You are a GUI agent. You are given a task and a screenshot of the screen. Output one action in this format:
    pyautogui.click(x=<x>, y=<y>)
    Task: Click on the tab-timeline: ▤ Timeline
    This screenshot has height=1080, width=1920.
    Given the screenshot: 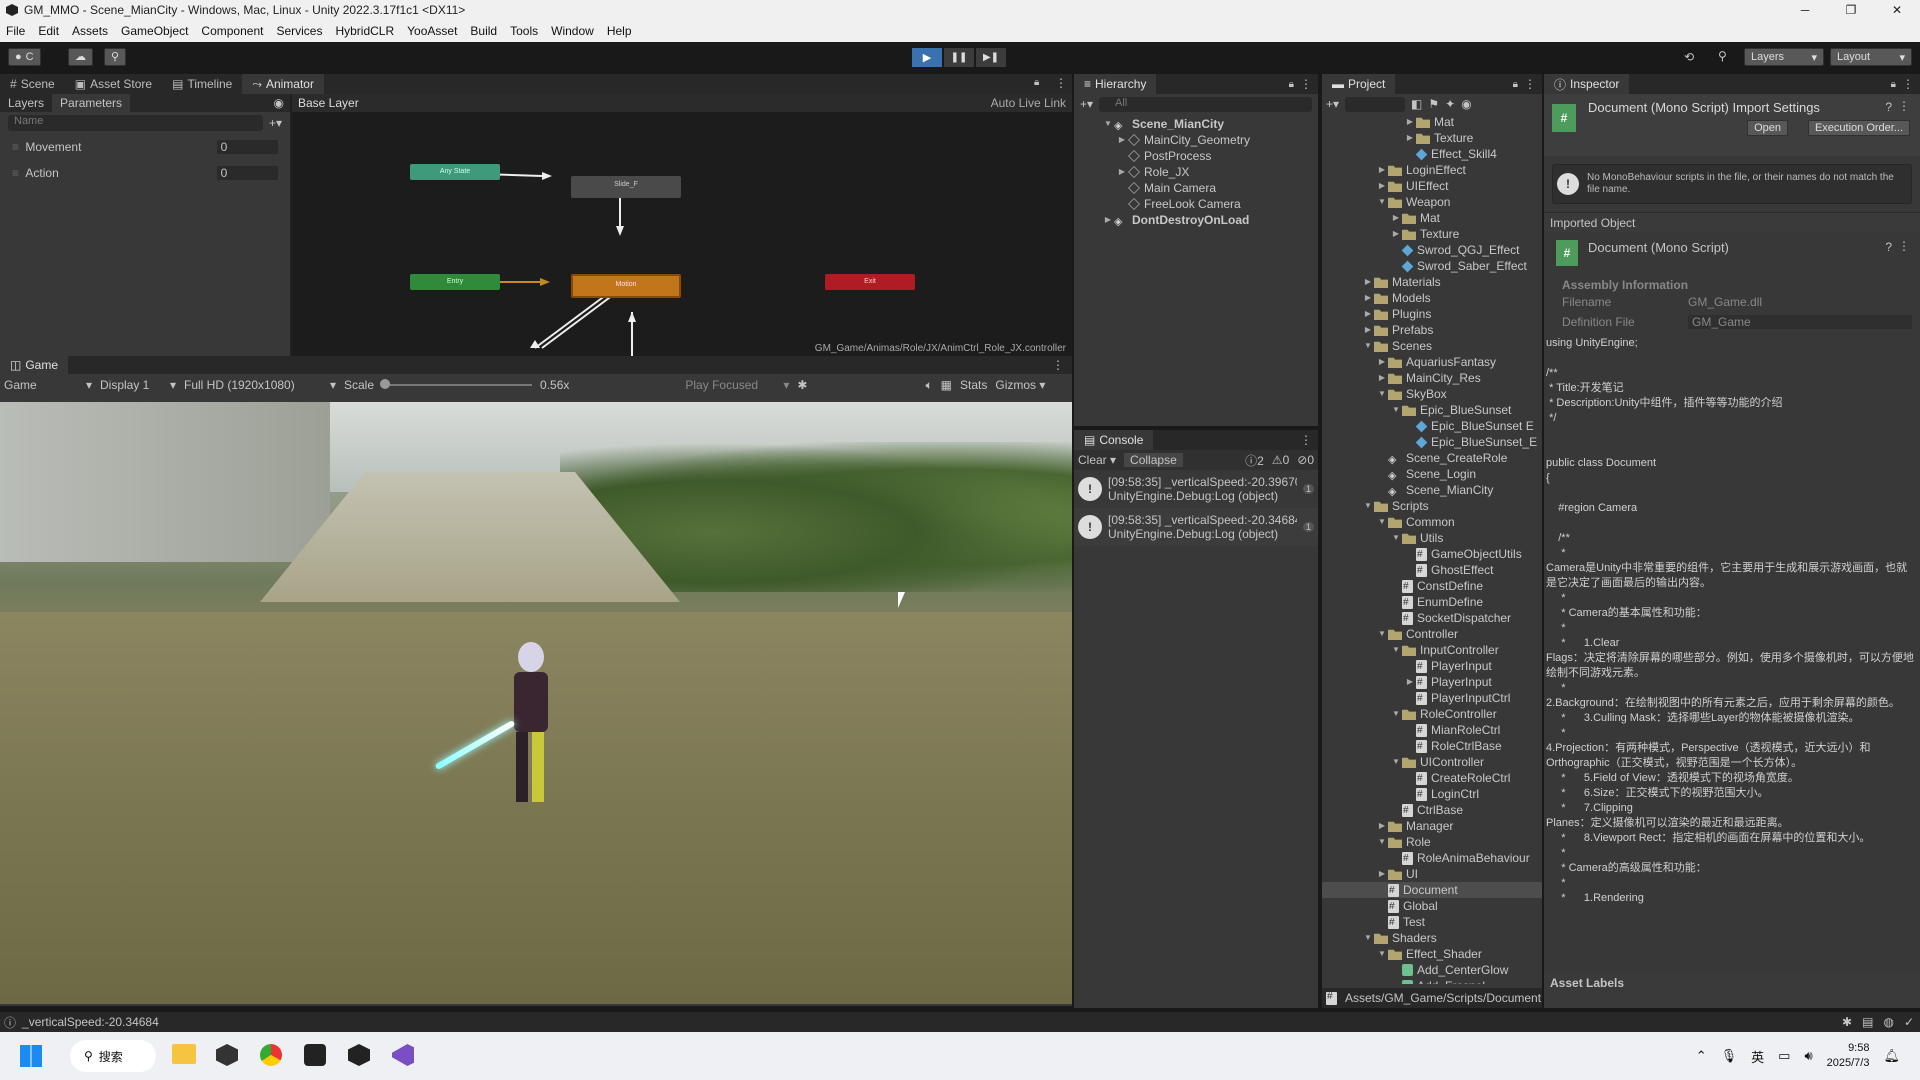 What is the action you would take?
    pyautogui.click(x=202, y=84)
    